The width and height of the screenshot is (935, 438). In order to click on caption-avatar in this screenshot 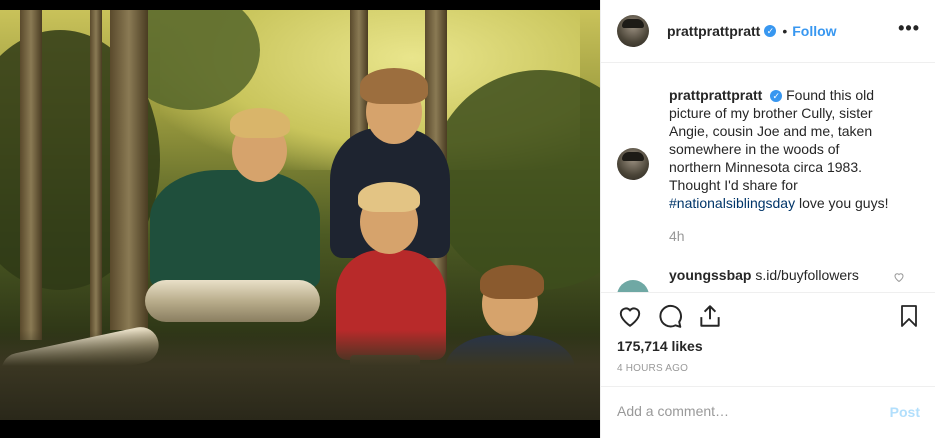, I will do `click(633, 164)`.